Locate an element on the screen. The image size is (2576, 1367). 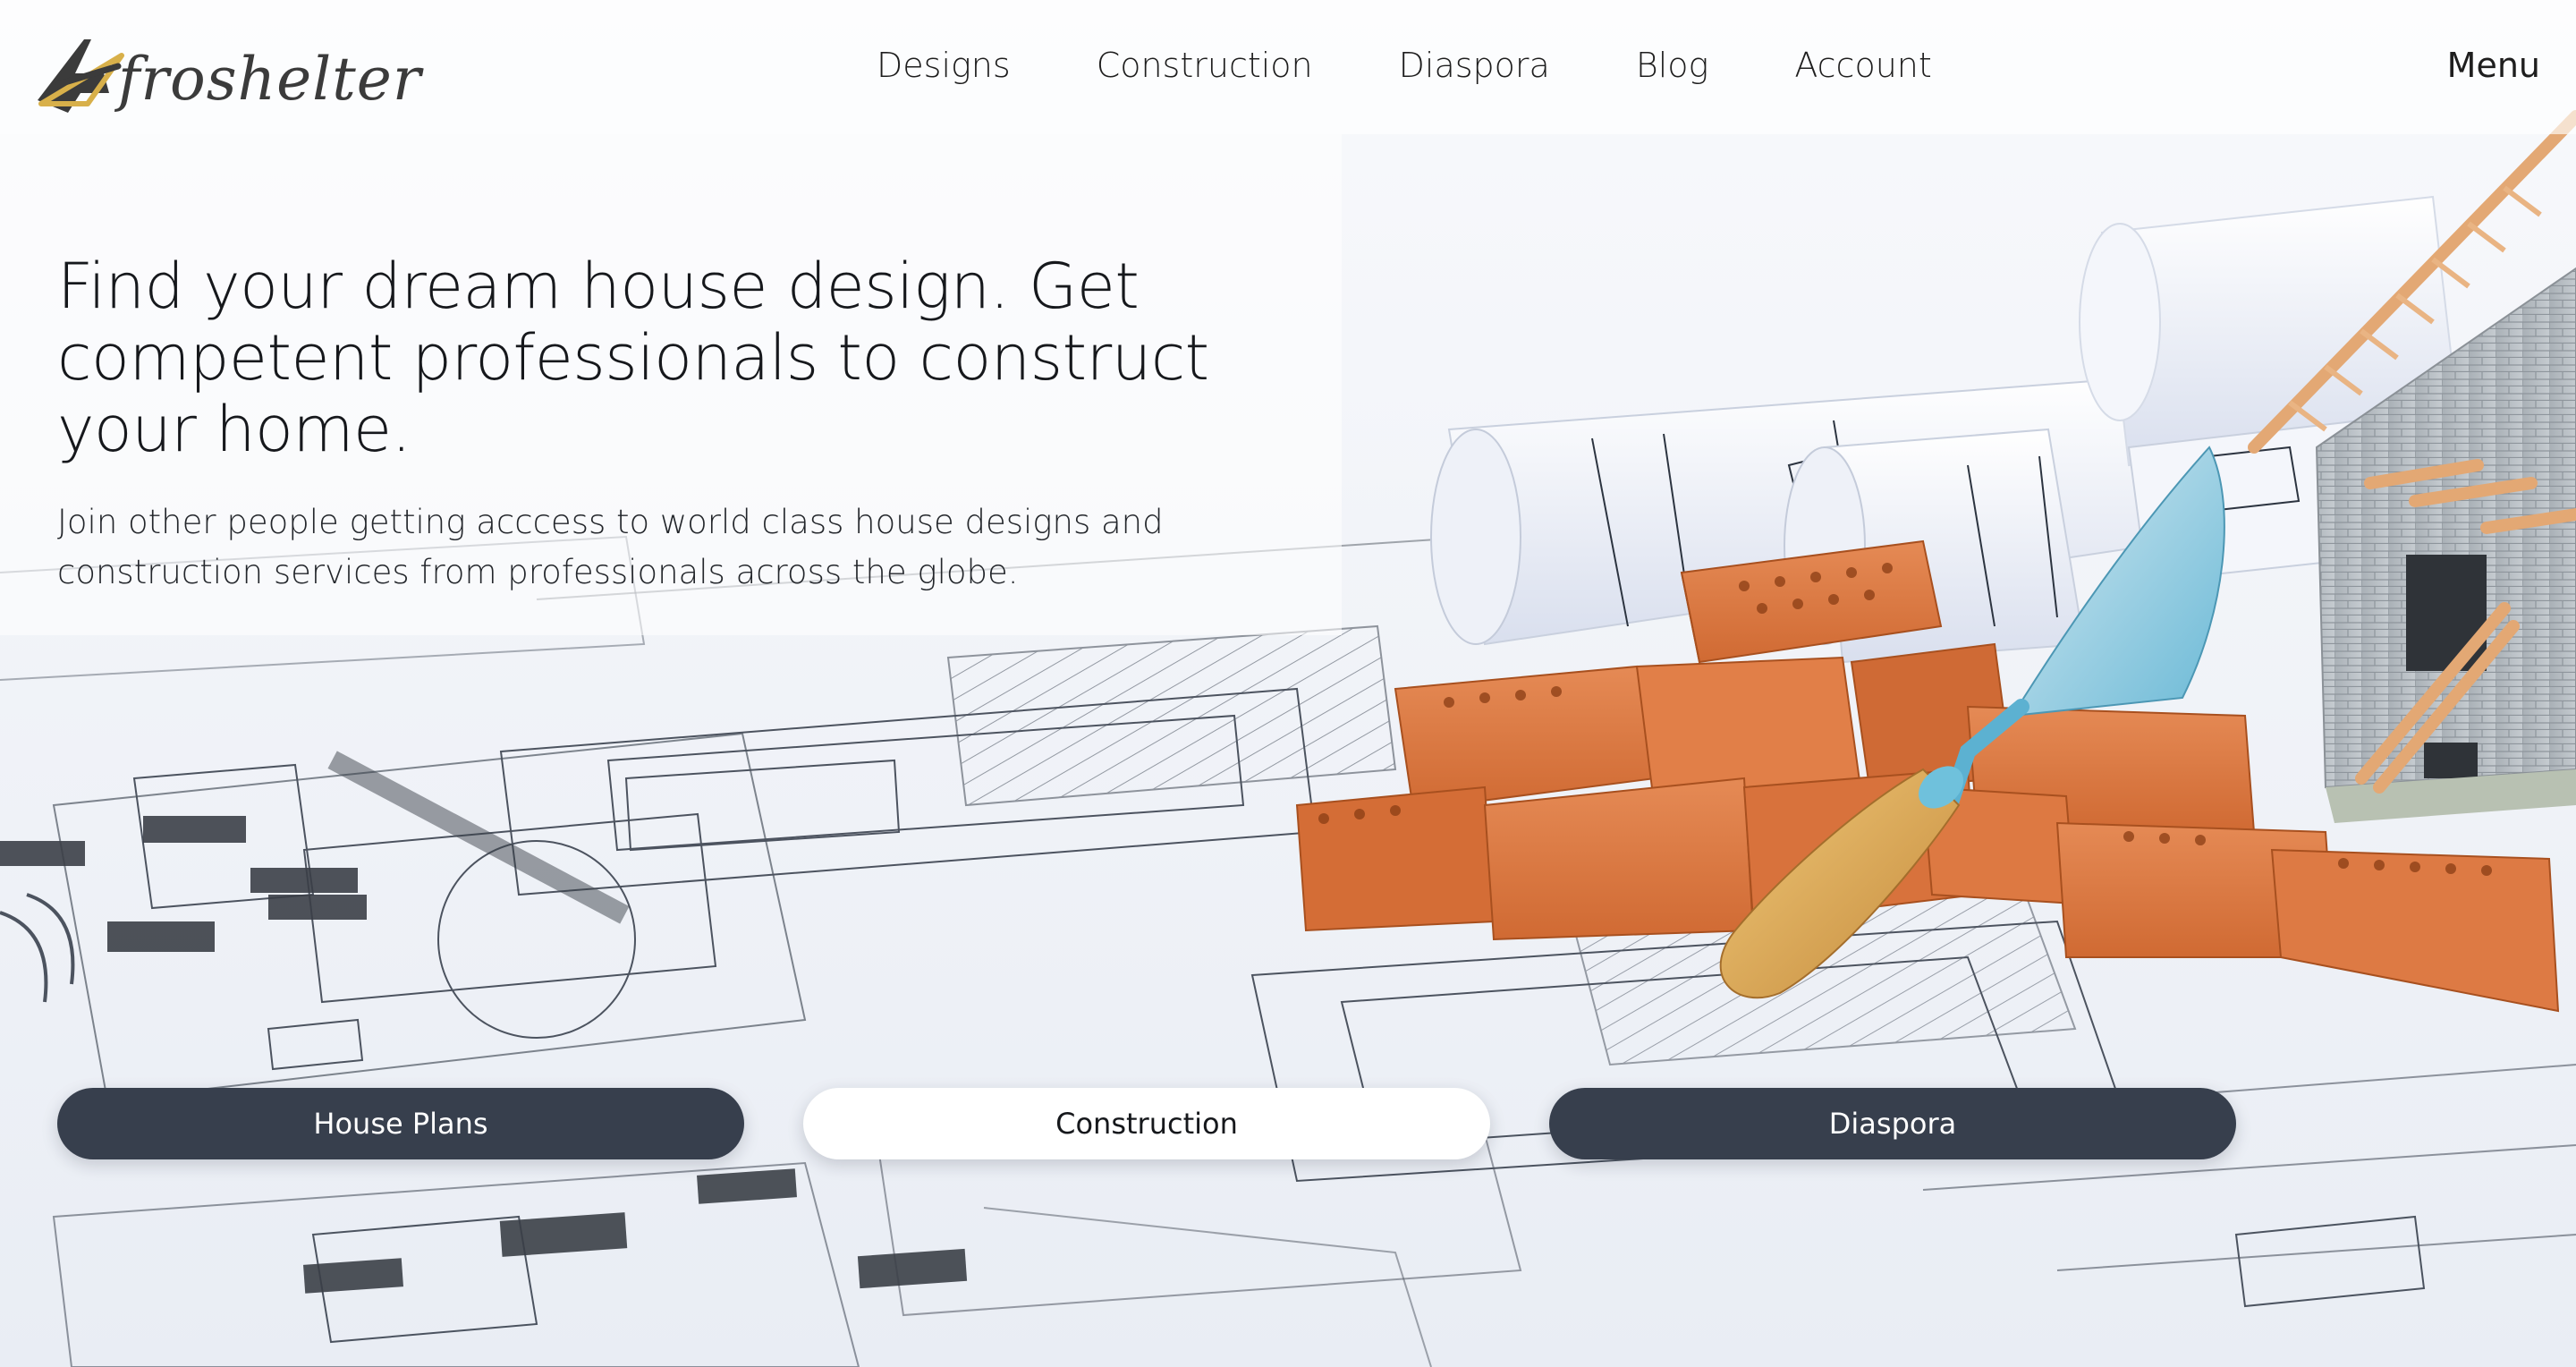
nav-link-designs: Designs is located at coordinates (944, 70).